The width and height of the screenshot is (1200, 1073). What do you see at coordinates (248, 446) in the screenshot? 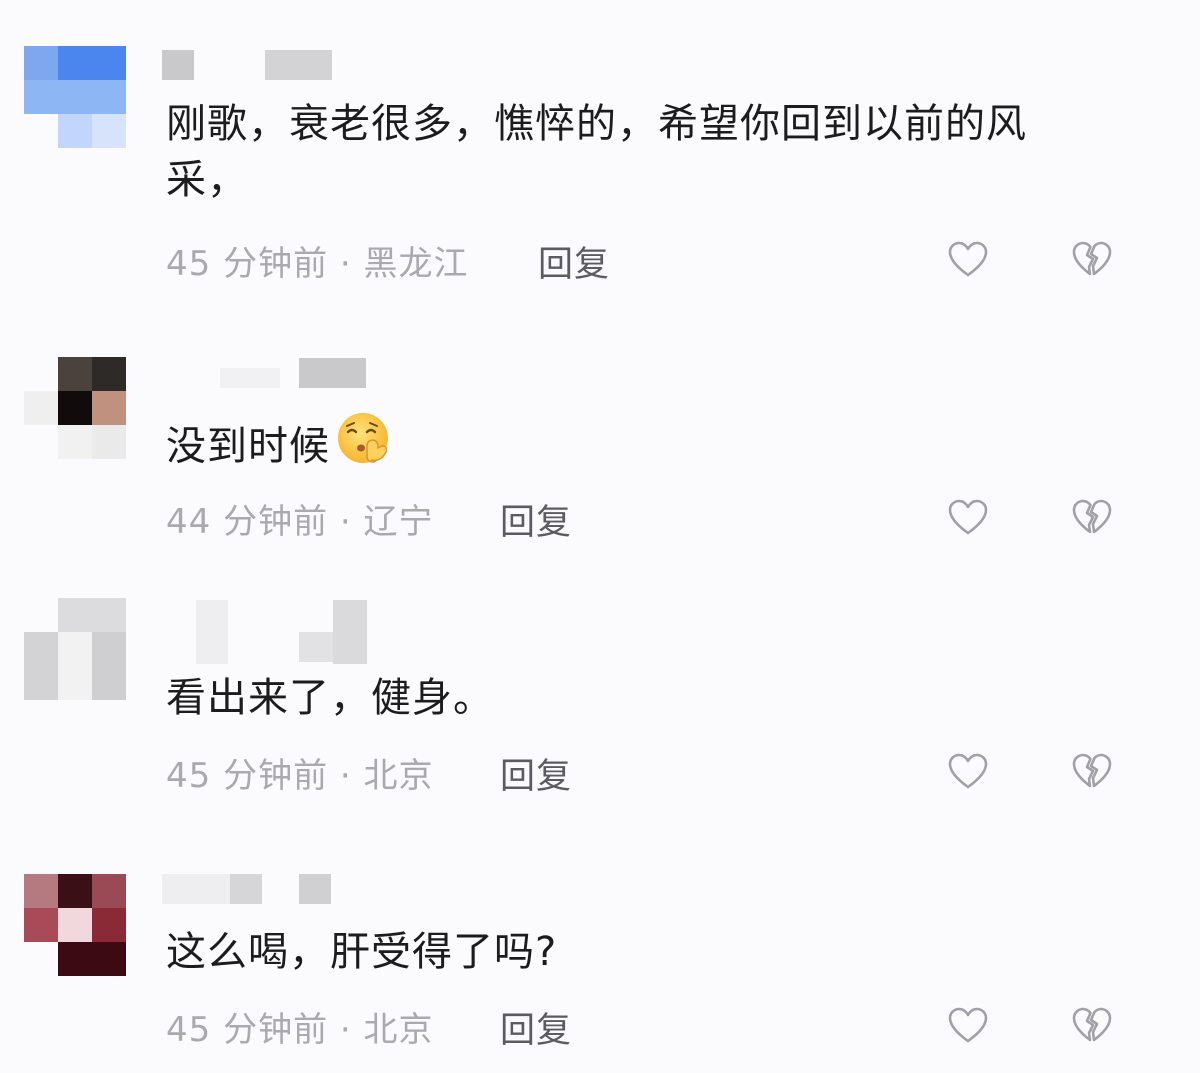
I see `comment-text-label: 没到时候` at bounding box center [248, 446].